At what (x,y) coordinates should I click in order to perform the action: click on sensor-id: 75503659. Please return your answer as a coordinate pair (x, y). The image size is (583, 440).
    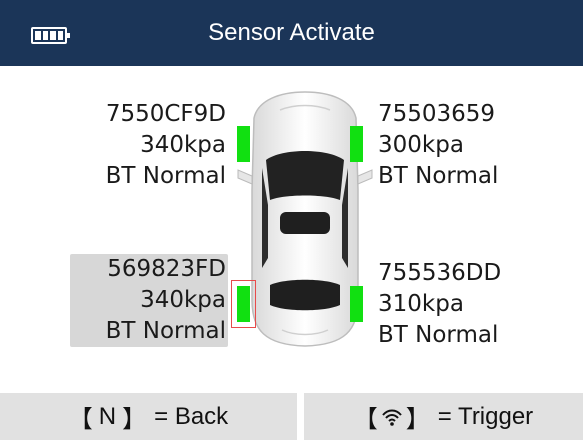
    Looking at the image, I should click on (437, 114).